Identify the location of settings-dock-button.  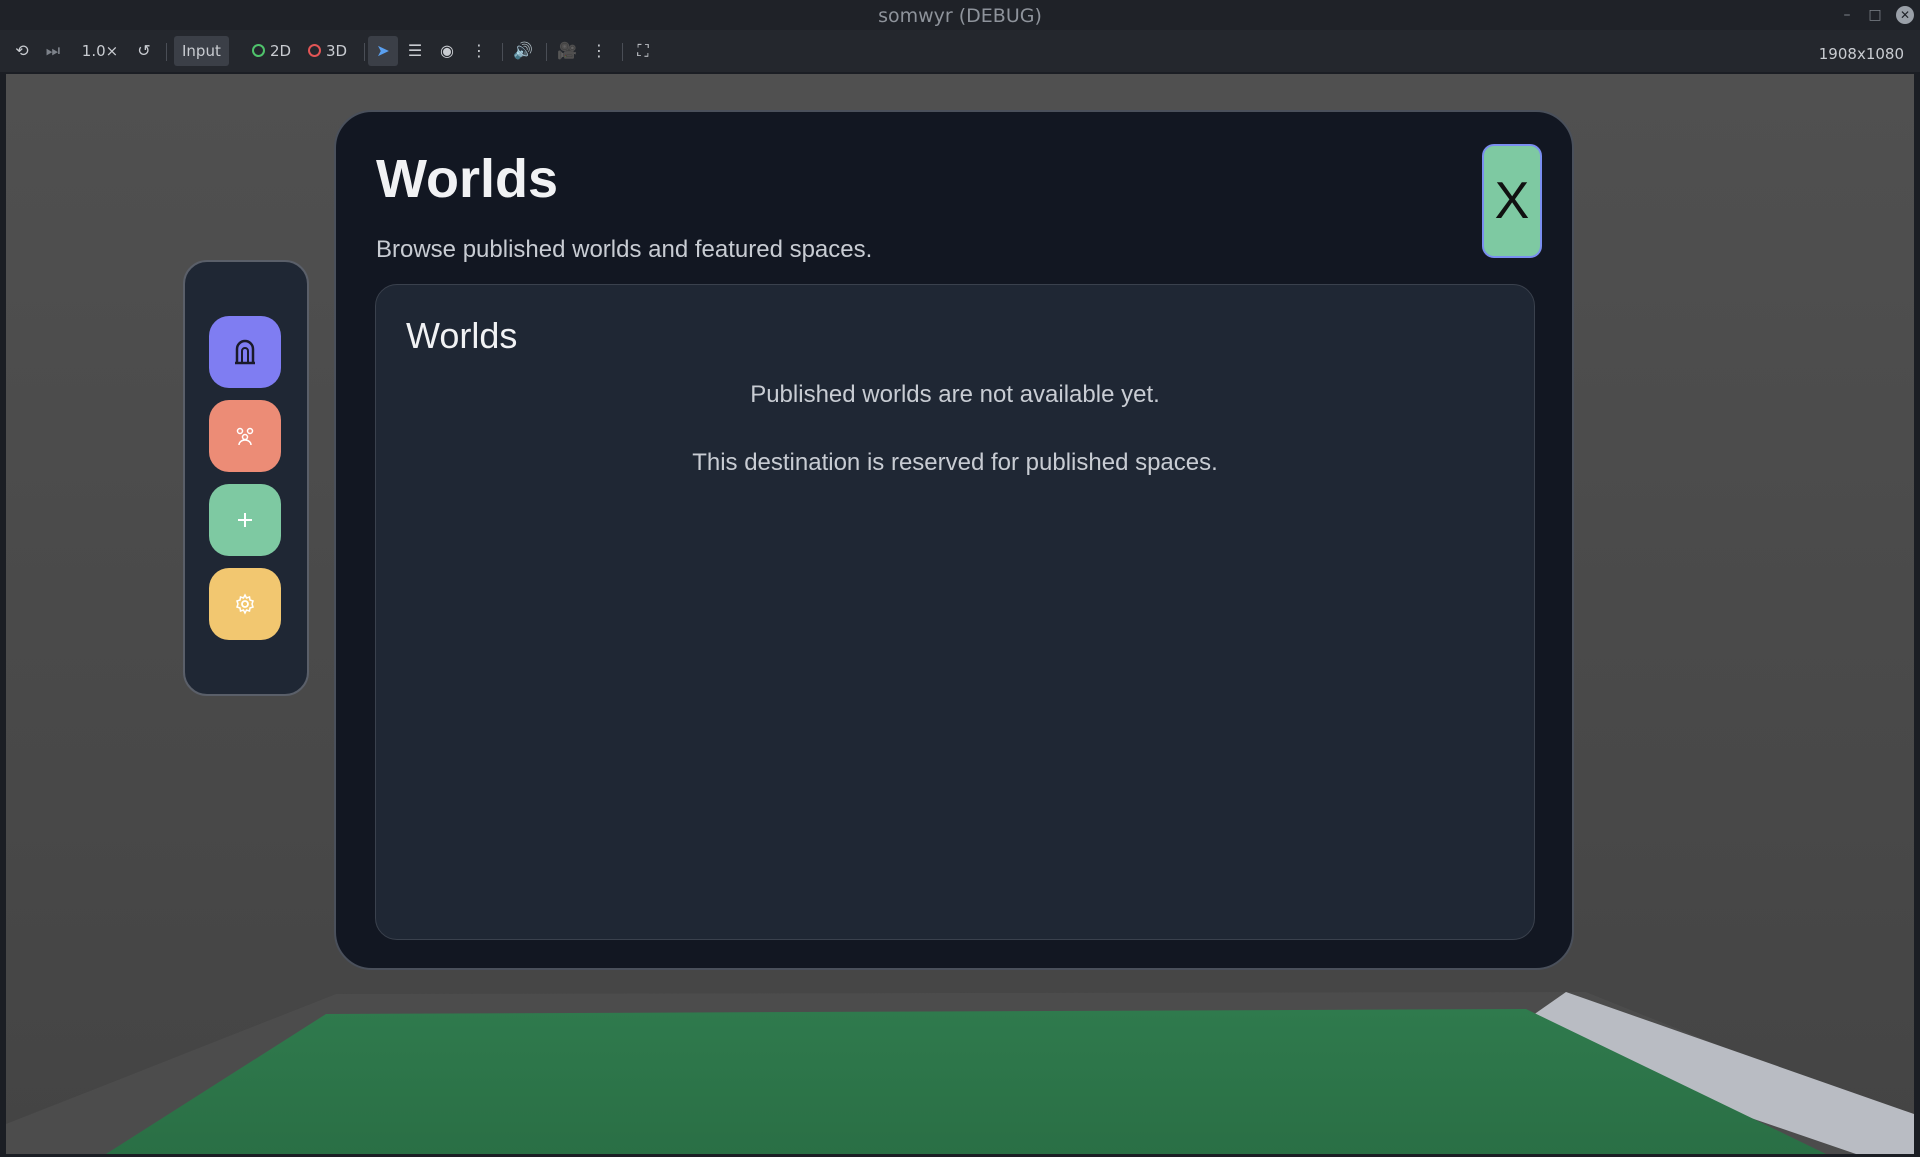
(245, 604).